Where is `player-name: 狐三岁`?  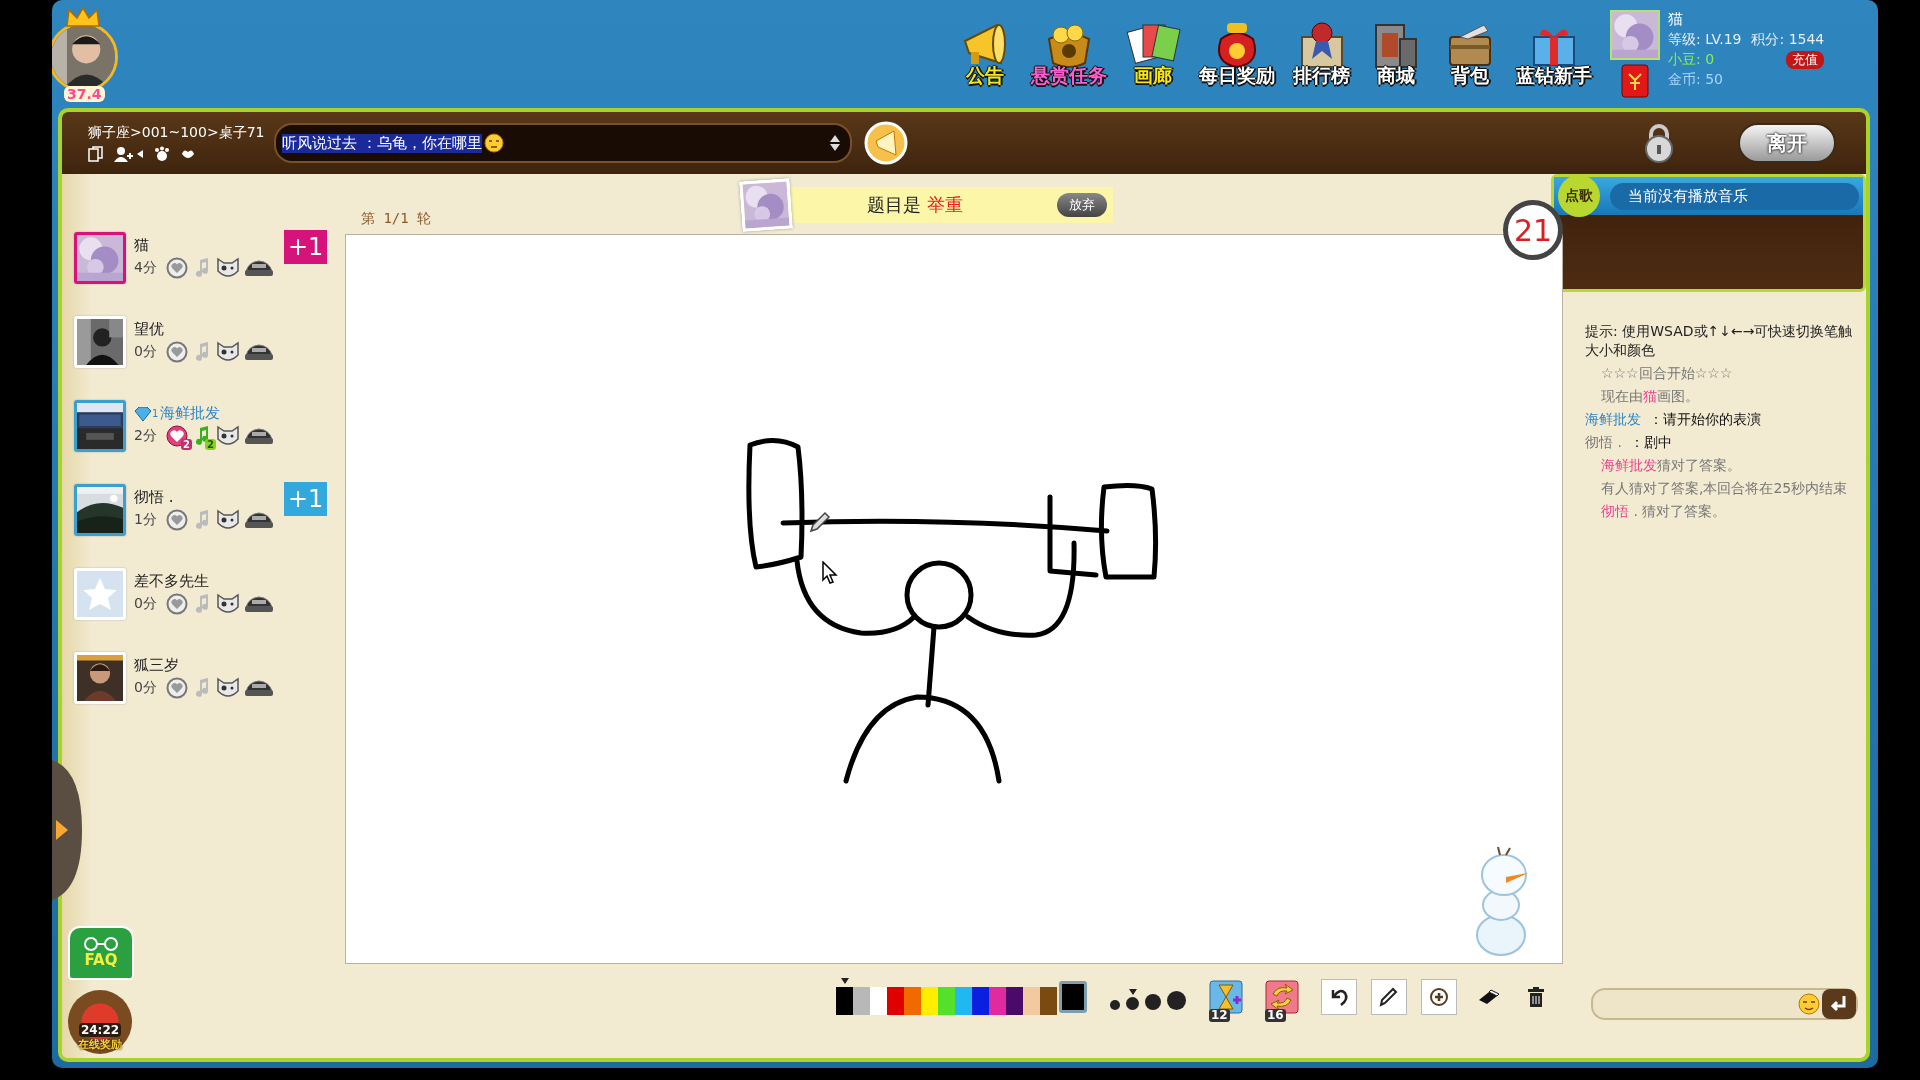
player-name: 狐三岁 is located at coordinates (156, 665).